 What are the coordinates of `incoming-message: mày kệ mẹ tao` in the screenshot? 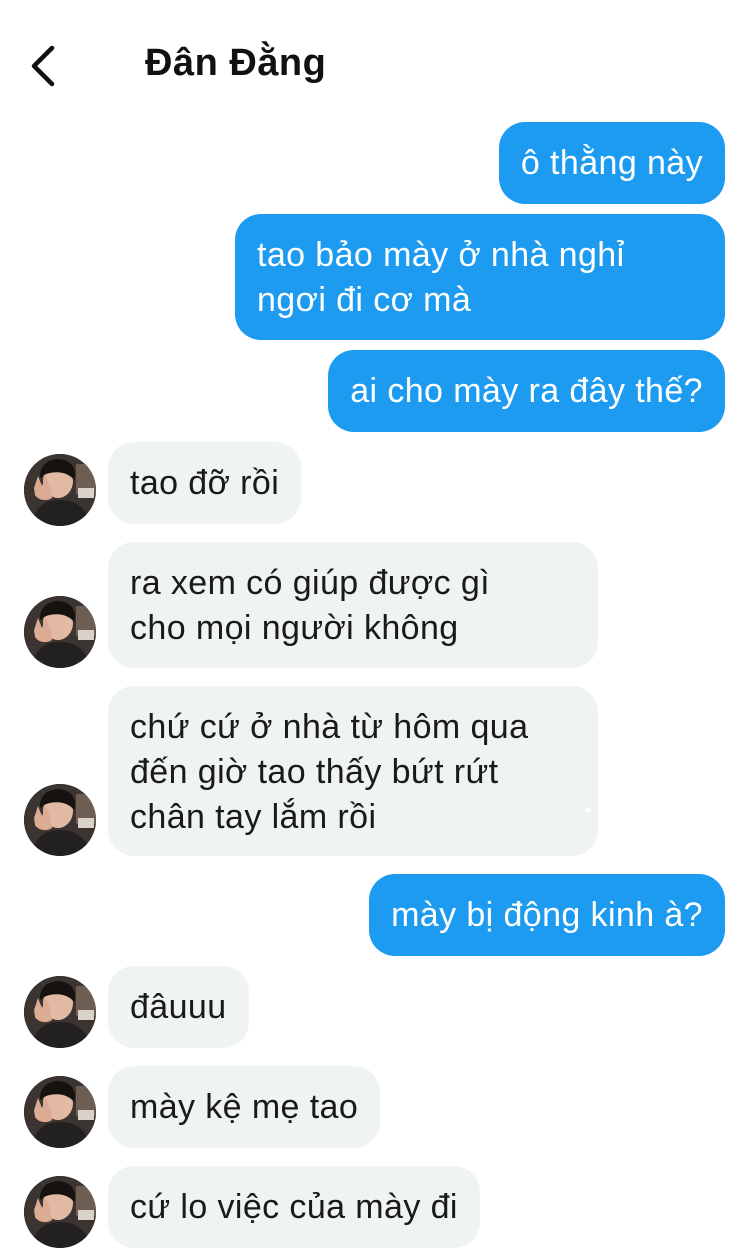 It's located at (244, 1107).